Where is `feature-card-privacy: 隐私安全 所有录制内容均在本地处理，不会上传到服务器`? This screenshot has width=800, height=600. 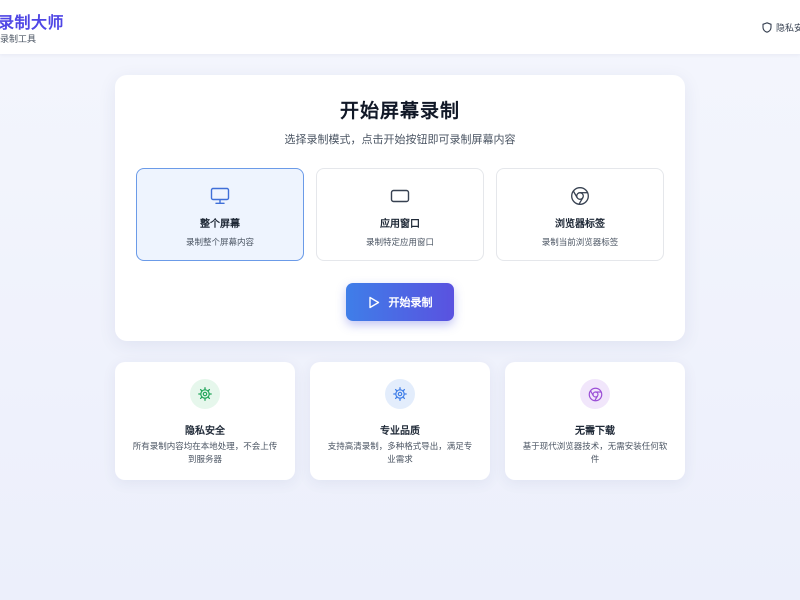
feature-card-privacy: 隐私安全 所有录制内容均在本地处理，不会上传到服务器 is located at coordinates (205, 421).